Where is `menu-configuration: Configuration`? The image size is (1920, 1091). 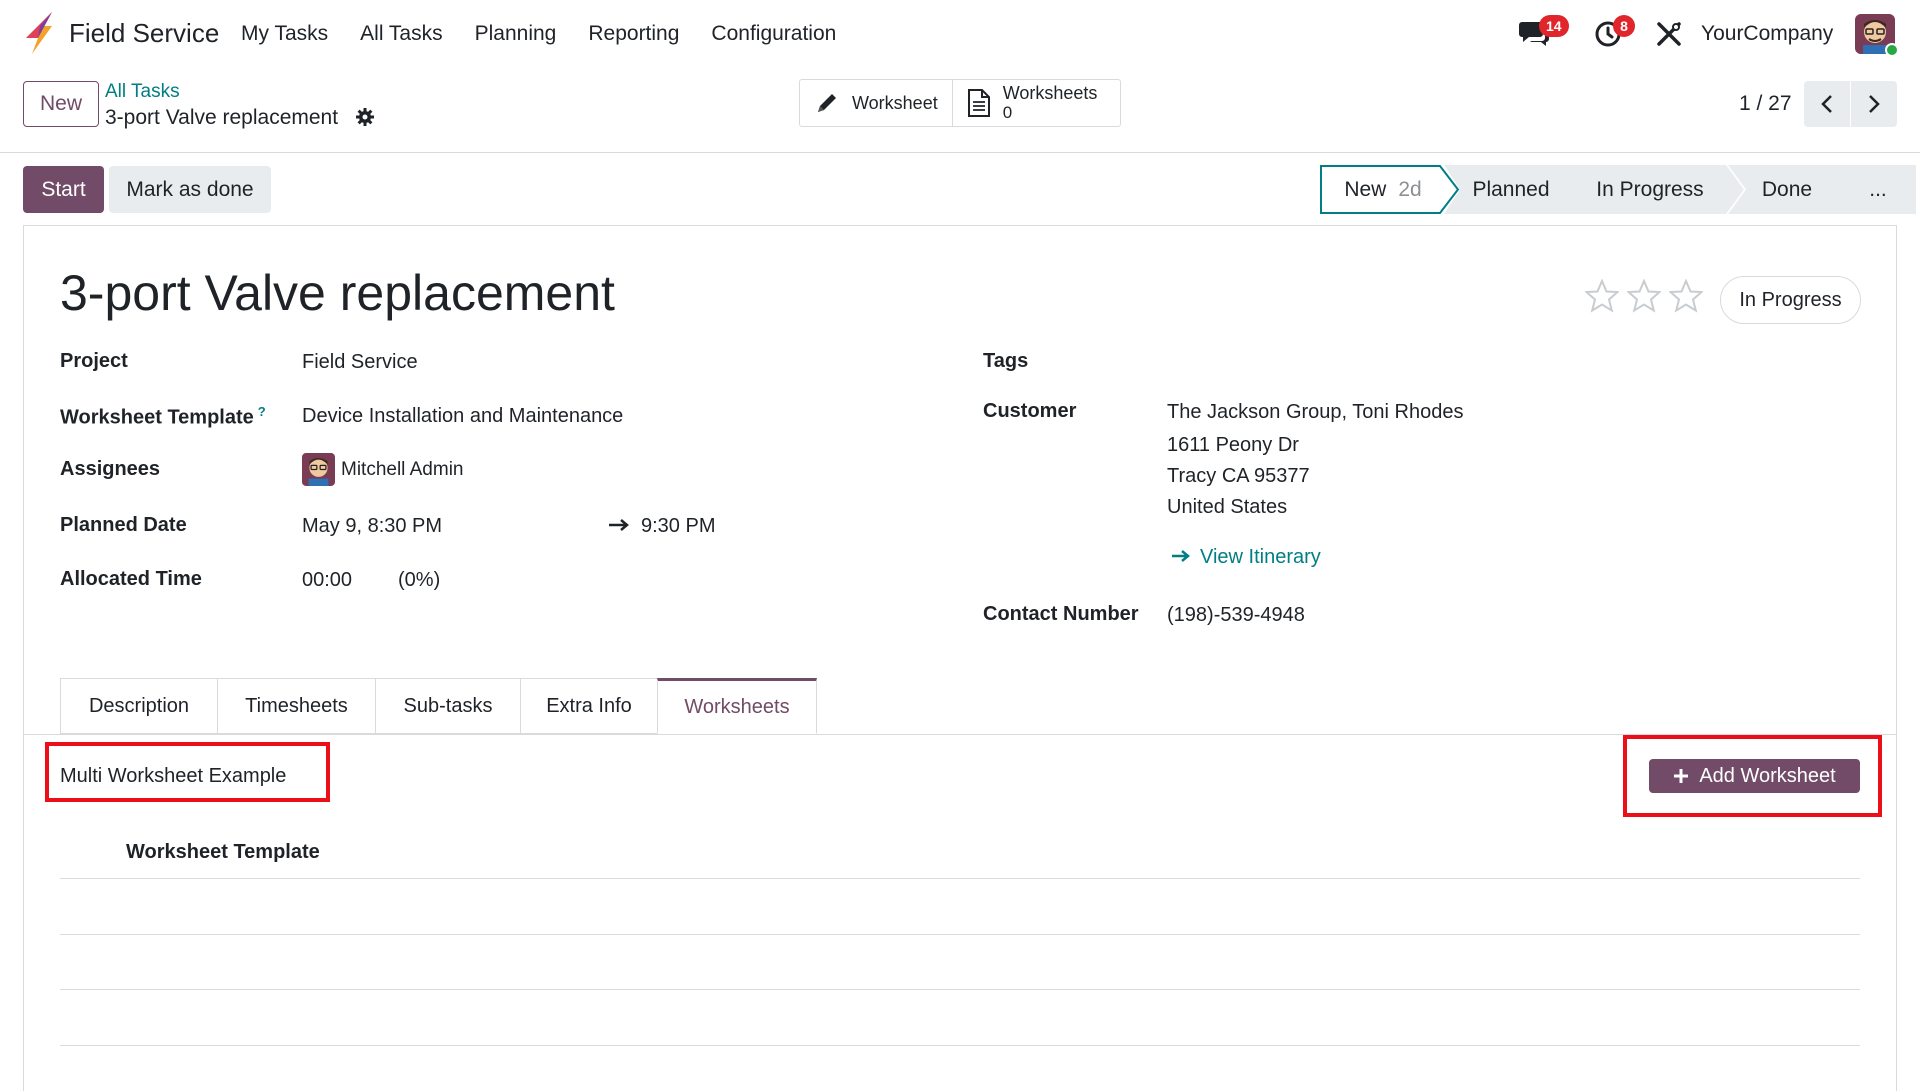
menu-configuration: Configuration is located at coordinates (773, 34).